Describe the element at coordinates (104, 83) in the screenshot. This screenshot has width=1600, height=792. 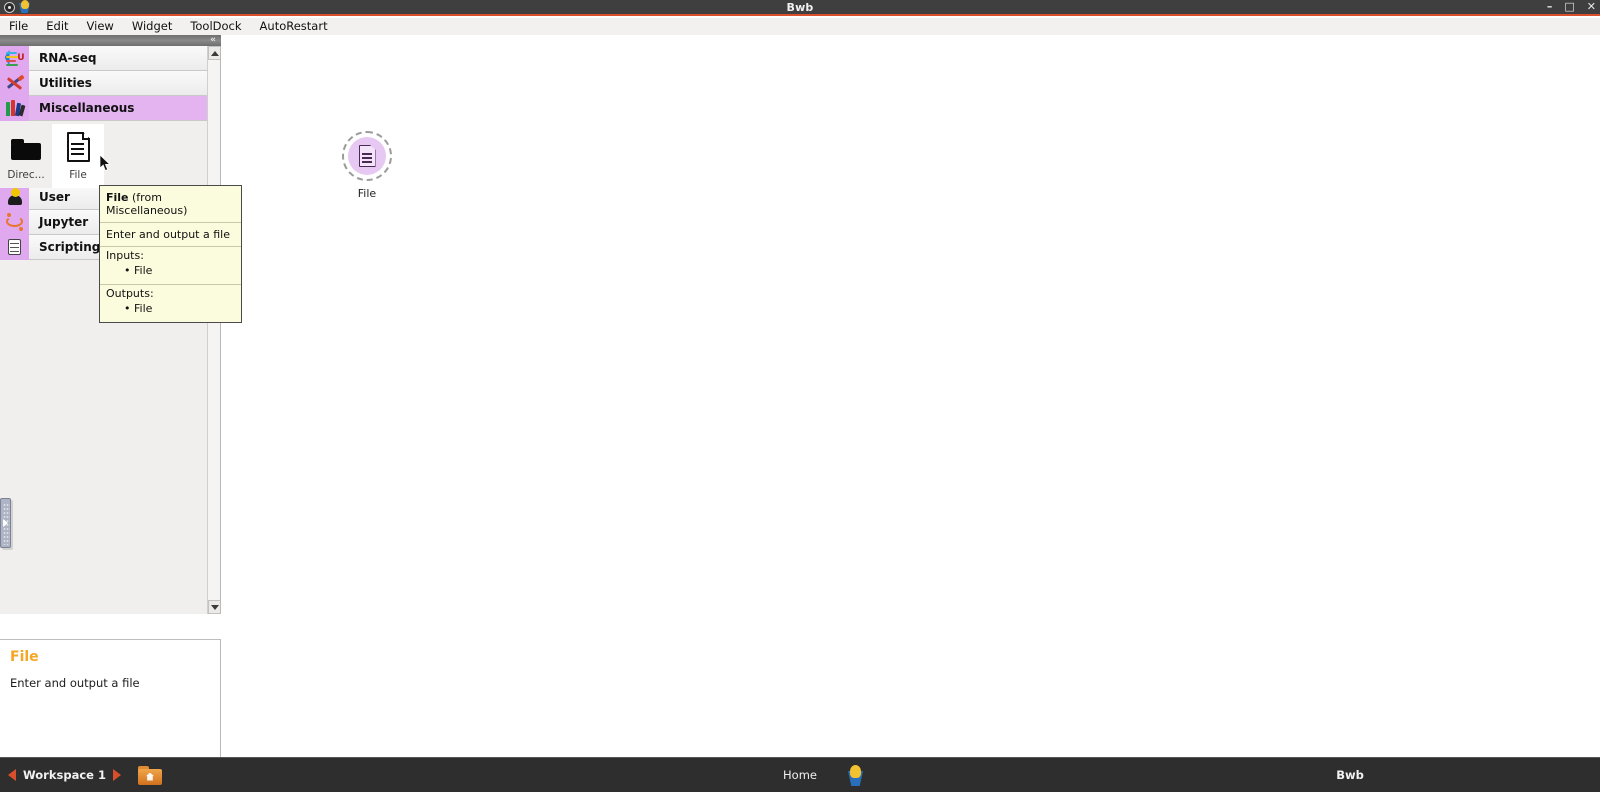
I see `category-utilities: Utilities` at that location.